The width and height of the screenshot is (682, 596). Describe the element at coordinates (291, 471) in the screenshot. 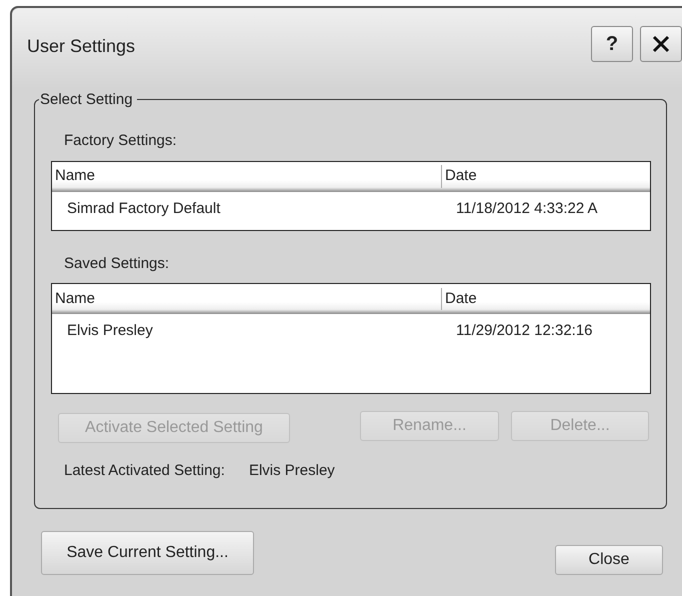

I see `latest-value: Elvis Presley` at that location.